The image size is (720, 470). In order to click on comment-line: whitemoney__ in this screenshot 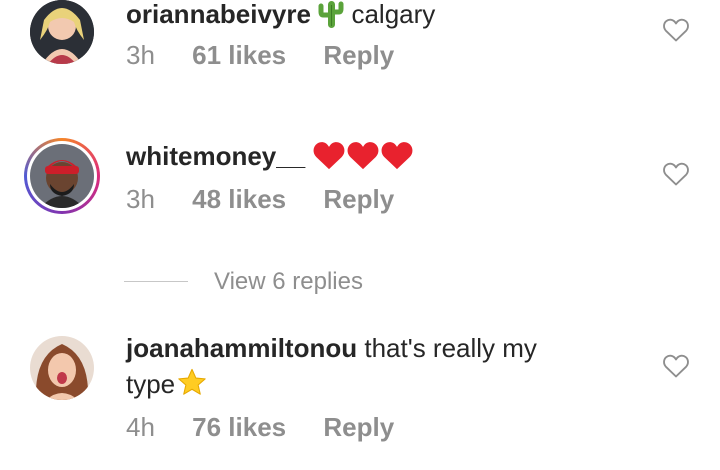, I will do `click(270, 159)`.